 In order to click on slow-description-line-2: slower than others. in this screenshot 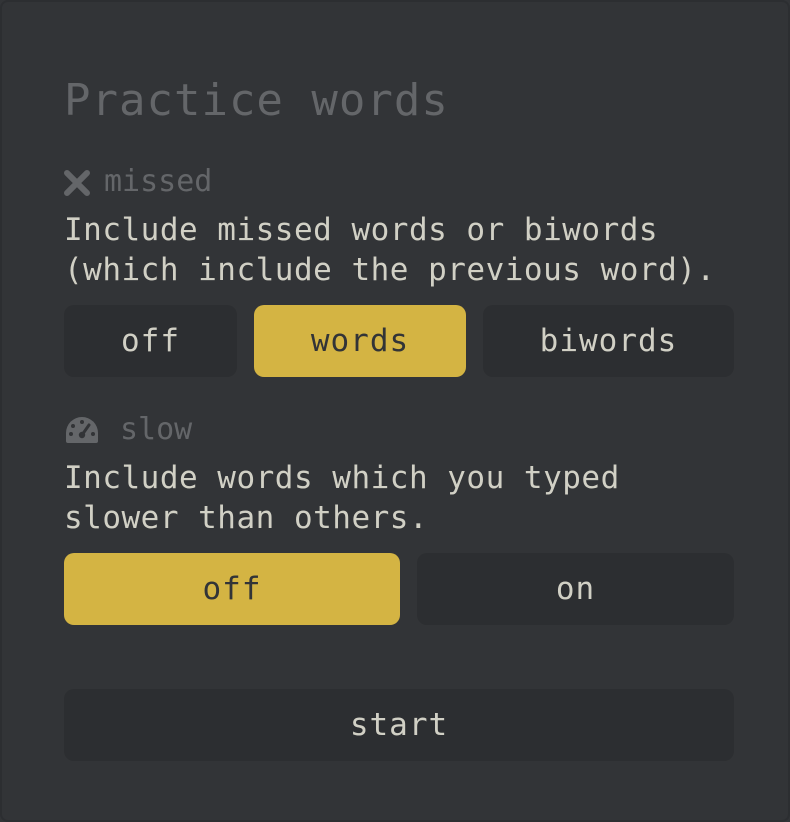, I will do `click(246, 518)`.